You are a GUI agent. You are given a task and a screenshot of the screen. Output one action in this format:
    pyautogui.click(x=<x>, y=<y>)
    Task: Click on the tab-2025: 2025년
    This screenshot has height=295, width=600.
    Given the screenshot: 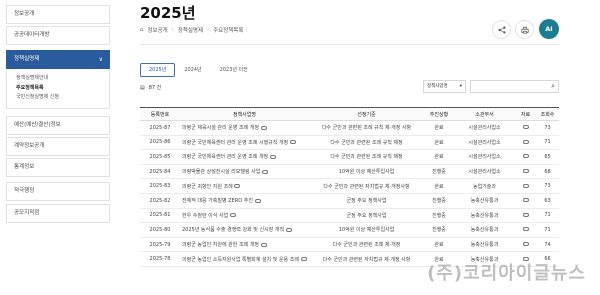 What is the action you would take?
    pyautogui.click(x=158, y=70)
    